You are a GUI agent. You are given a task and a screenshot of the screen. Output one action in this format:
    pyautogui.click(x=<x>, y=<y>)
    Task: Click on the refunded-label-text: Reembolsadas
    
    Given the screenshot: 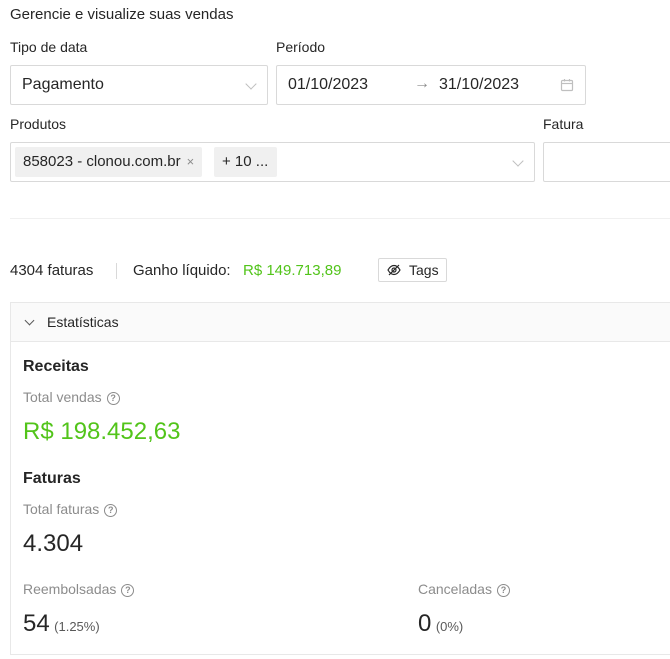 What is the action you would take?
    pyautogui.click(x=70, y=589)
    